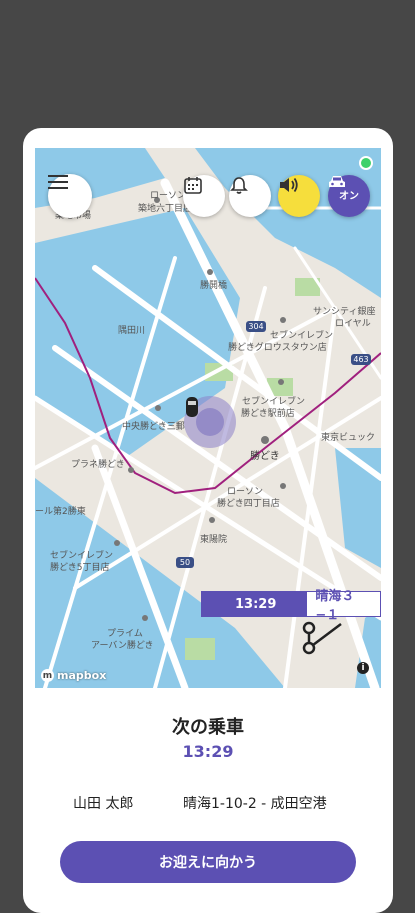 This screenshot has height=913, width=415. What do you see at coordinates (214, 540) in the screenshot?
I see `map-label: 東陽院` at bounding box center [214, 540].